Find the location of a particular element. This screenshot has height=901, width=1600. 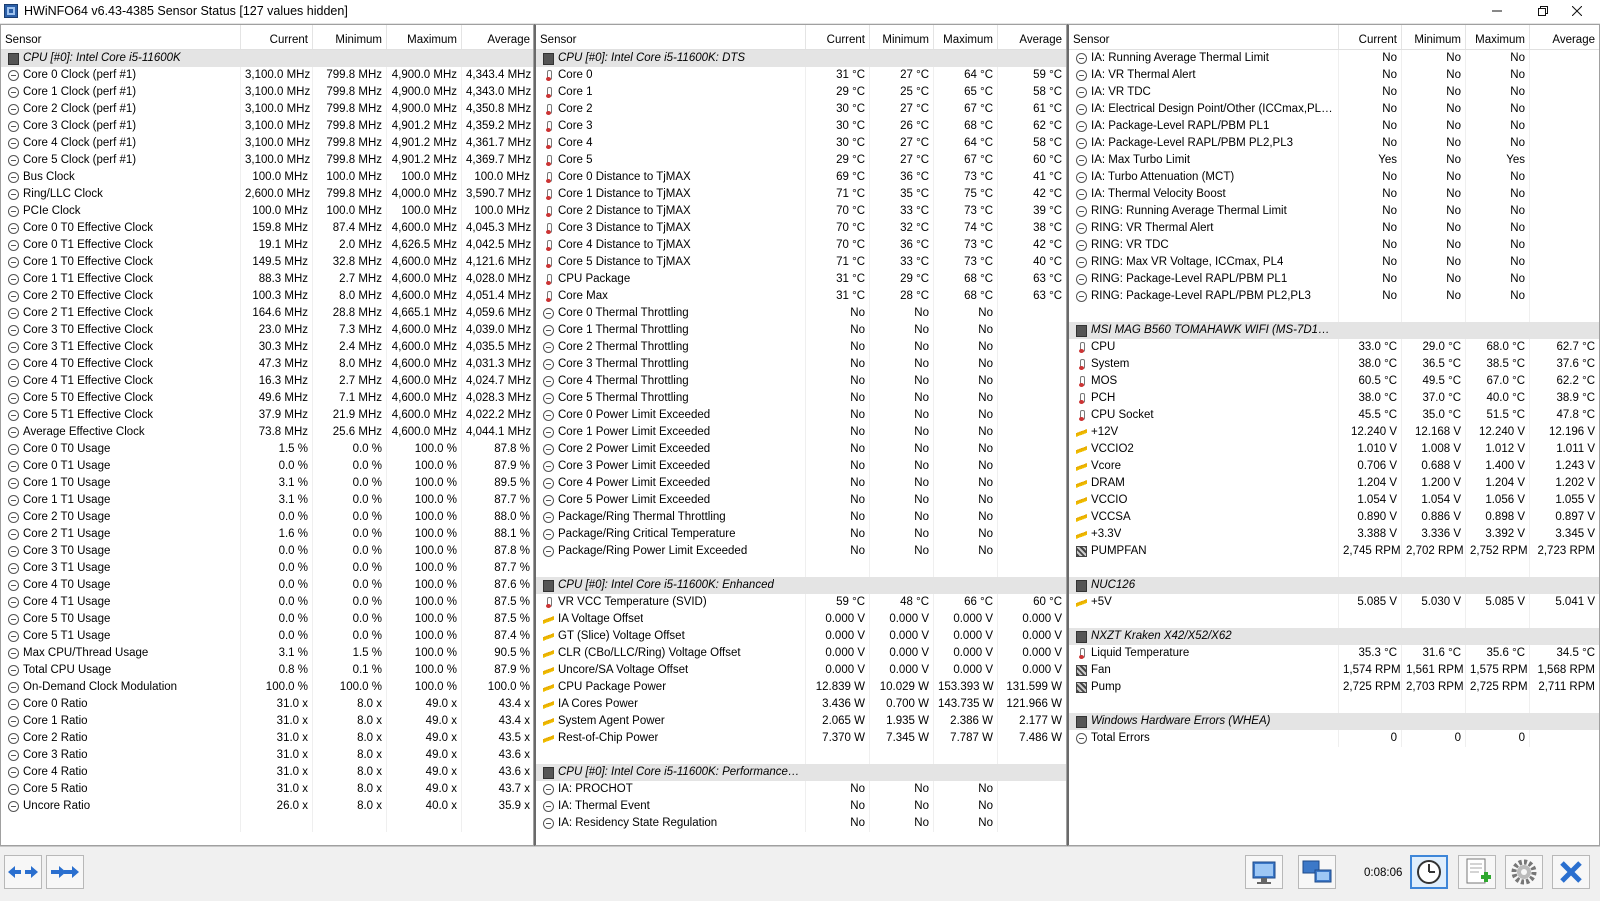

sensor-row: IA: Package-Level RAPL/PBM PL1 No No No is located at coordinates (1334, 126).